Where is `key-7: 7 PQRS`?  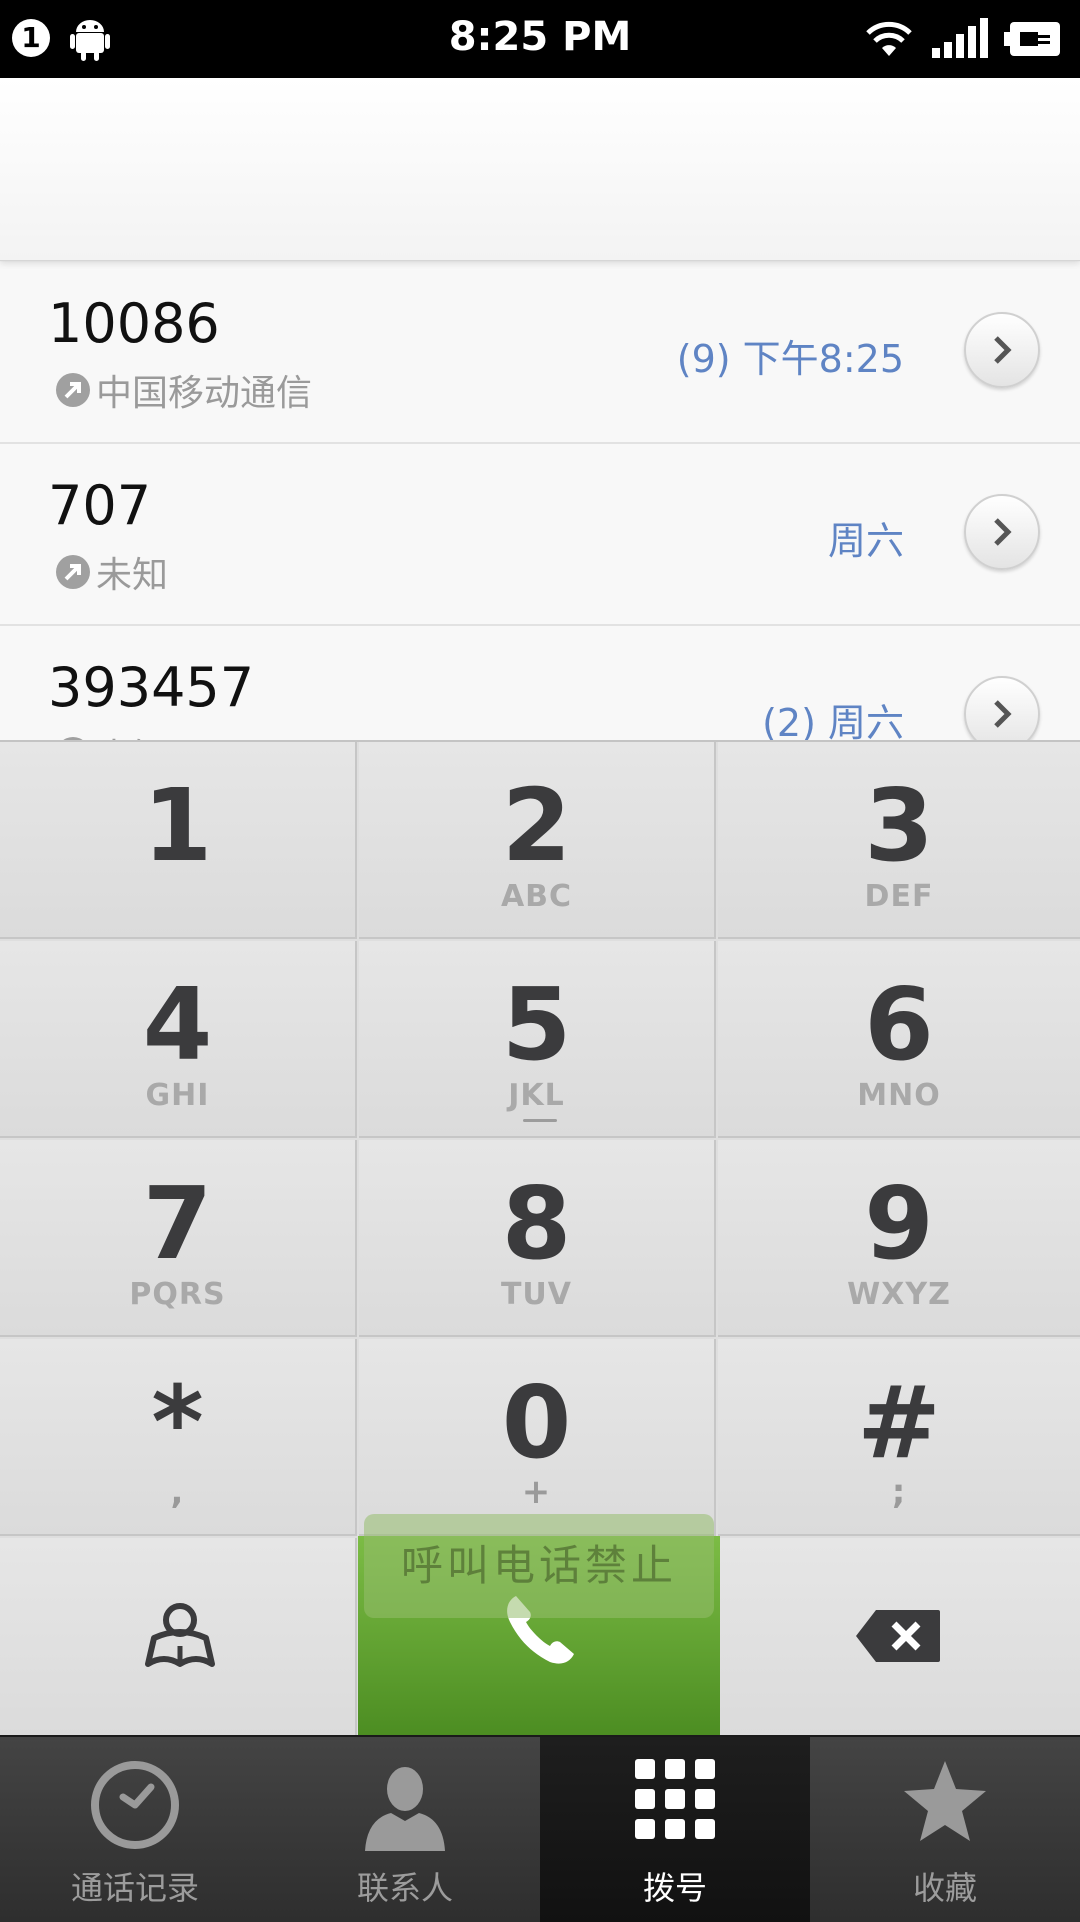 key-7: 7 PQRS is located at coordinates (178, 1238).